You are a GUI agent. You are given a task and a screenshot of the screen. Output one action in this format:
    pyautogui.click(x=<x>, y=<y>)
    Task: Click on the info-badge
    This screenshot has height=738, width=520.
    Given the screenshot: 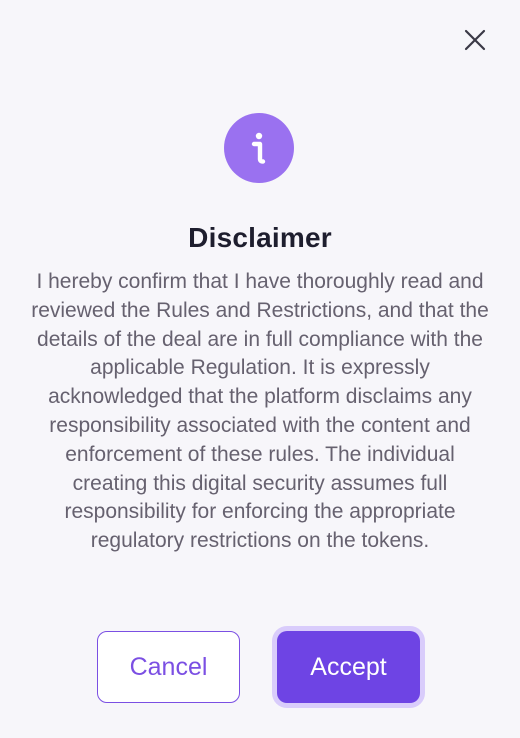 What is the action you would take?
    pyautogui.click(x=259, y=148)
    